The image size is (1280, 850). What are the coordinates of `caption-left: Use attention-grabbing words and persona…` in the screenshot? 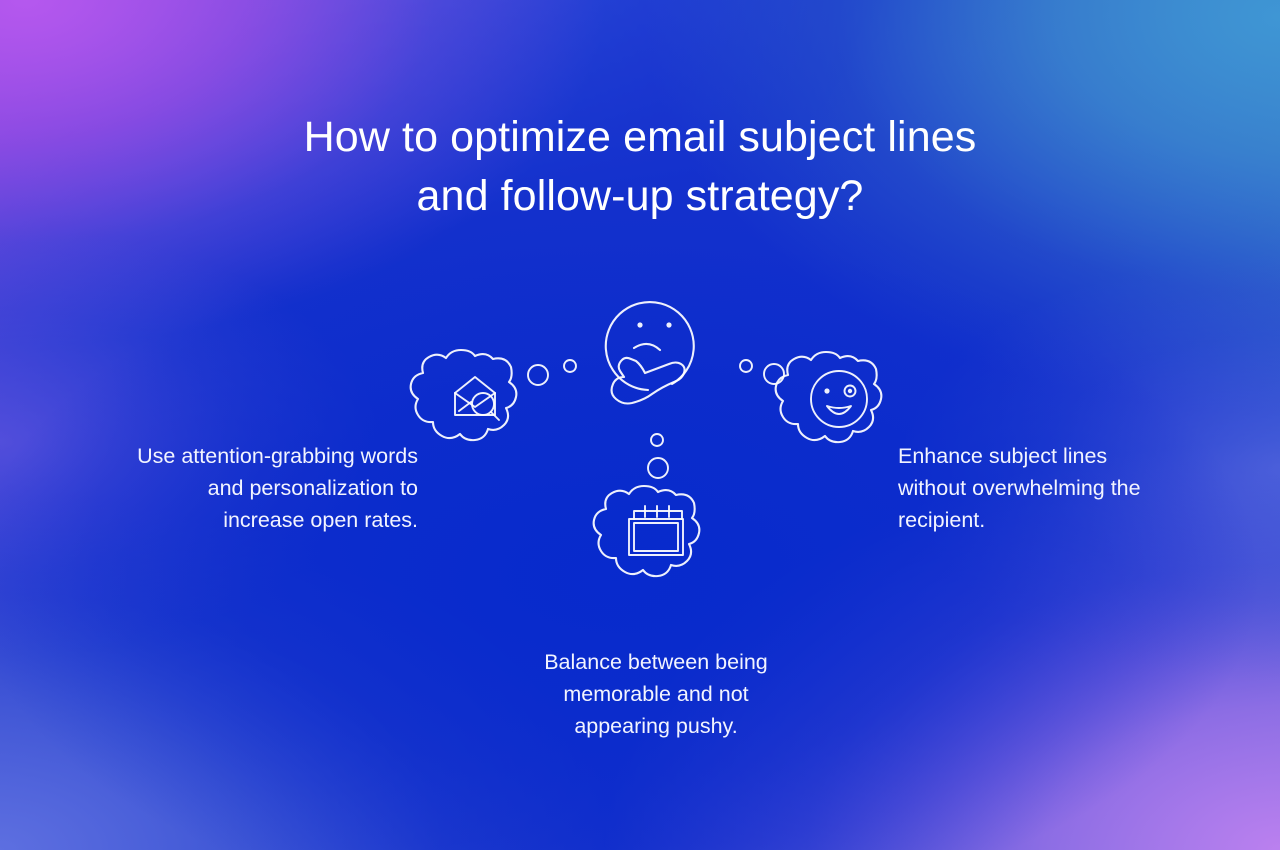 It's located at (277, 488).